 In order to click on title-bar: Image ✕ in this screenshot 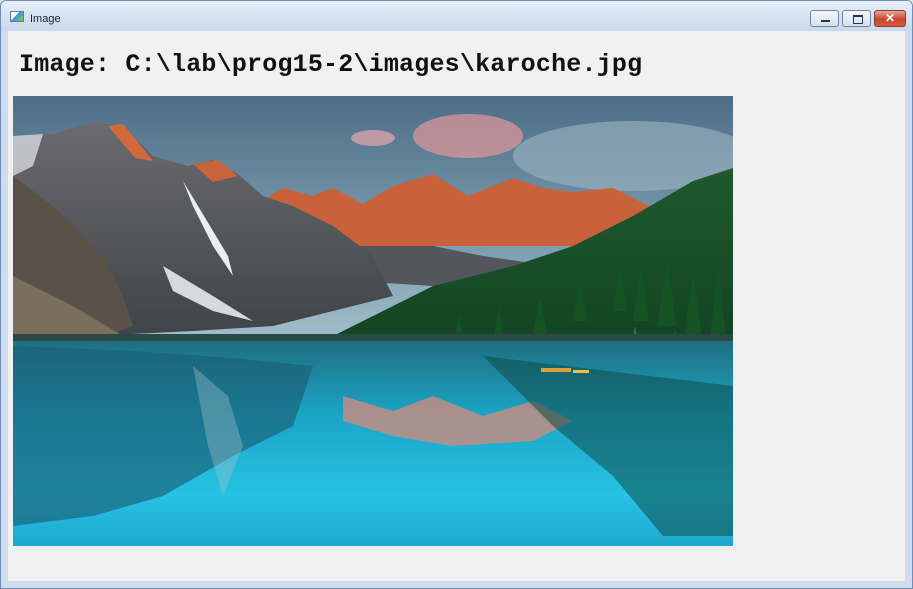, I will do `click(456, 16)`.